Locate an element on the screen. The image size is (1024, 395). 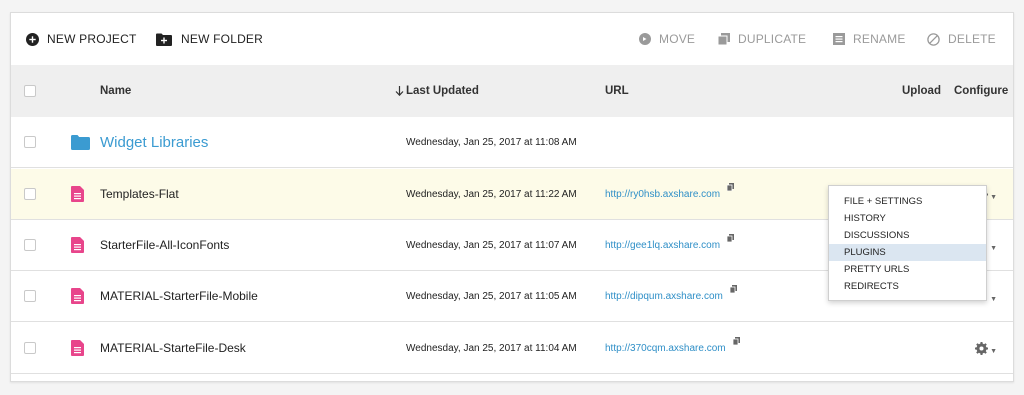
no-entry-icon is located at coordinates (933, 39).